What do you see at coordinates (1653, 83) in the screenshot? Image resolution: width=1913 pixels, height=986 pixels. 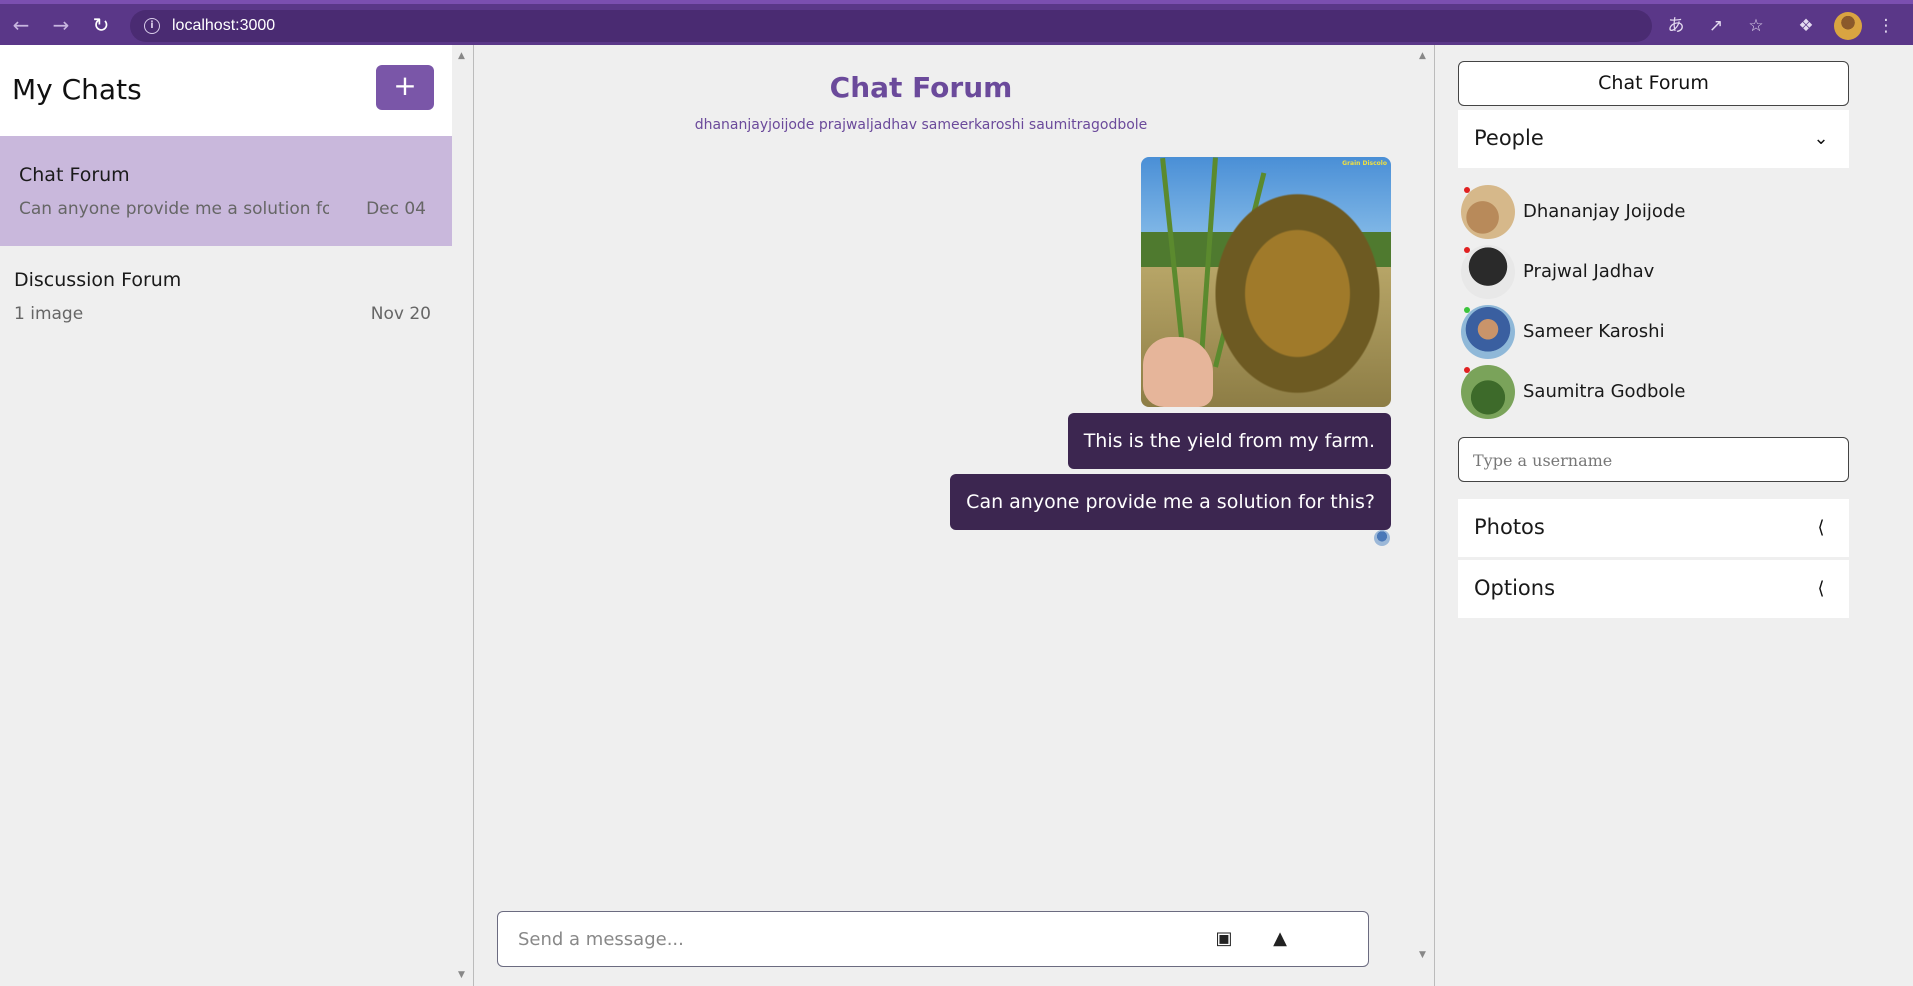 I see `chat-name-button: Chat Forum` at bounding box center [1653, 83].